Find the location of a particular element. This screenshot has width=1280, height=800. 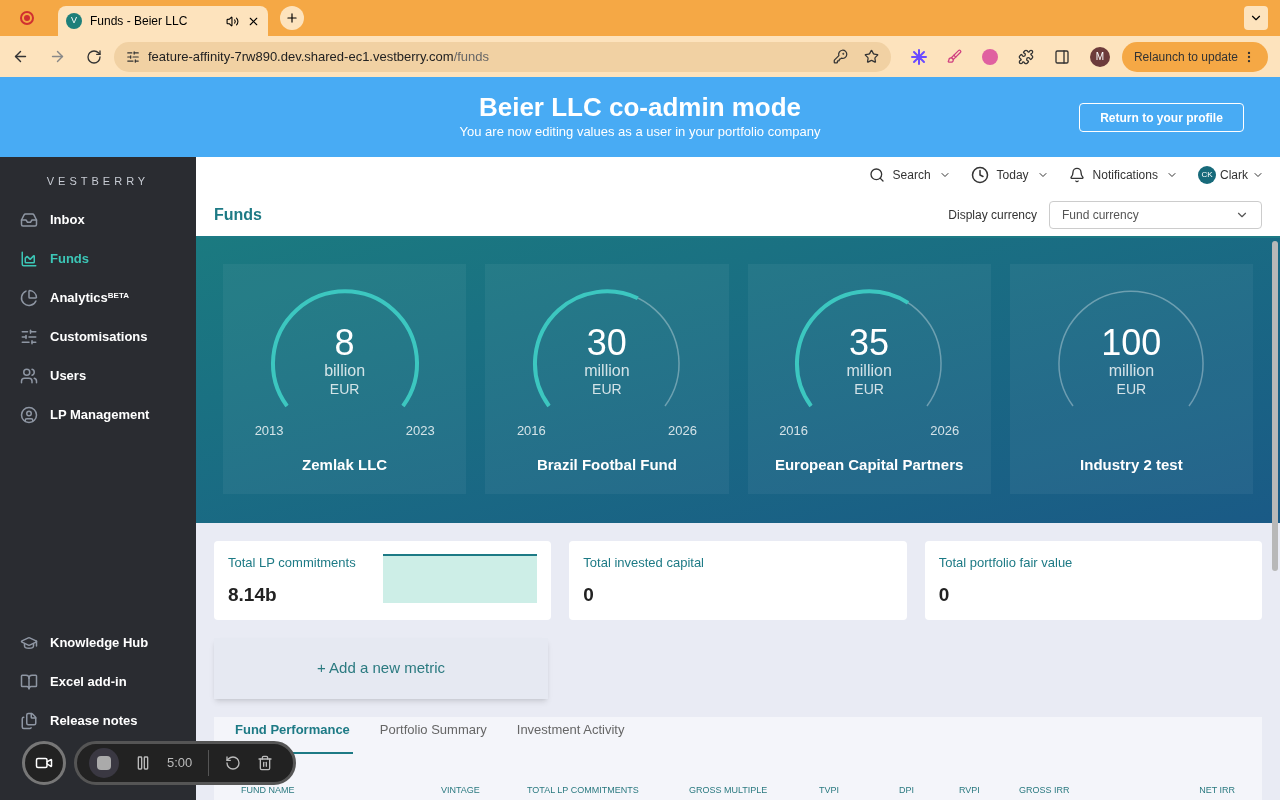

user-menu: CK Clark is located at coordinates (1231, 175).